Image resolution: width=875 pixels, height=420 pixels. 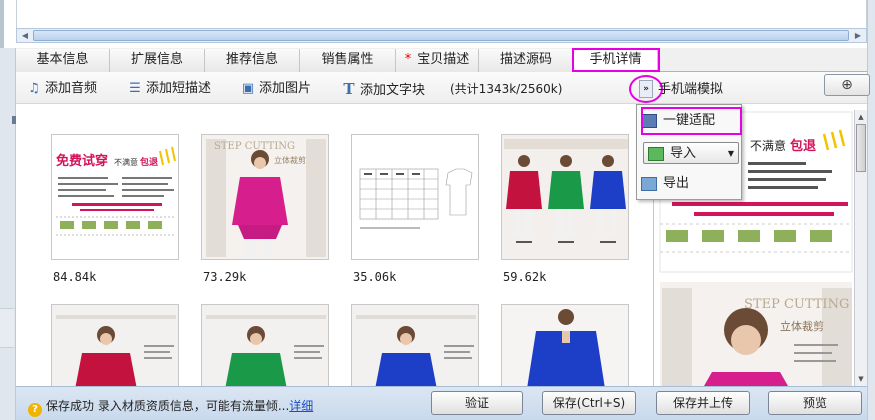 What do you see at coordinates (437, 60) in the screenshot?
I see `tab-item-description: * 宝贝描述` at bounding box center [437, 60].